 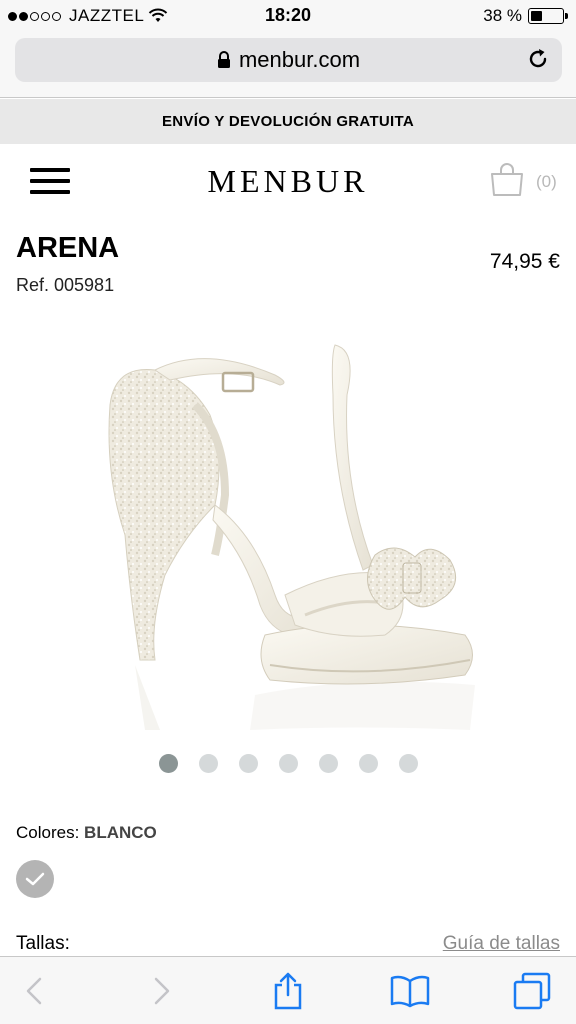 I want to click on size-guide-link: Guía de tallas, so click(x=501, y=944).